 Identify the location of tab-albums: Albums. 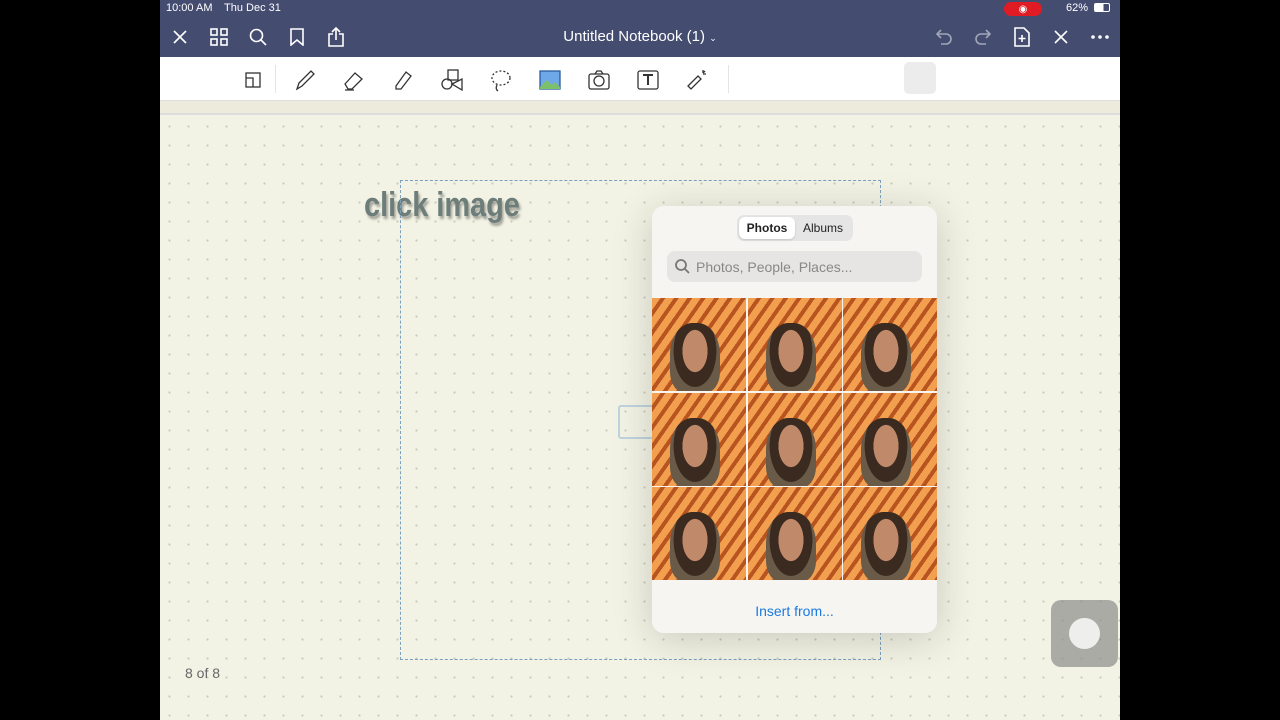
(823, 228).